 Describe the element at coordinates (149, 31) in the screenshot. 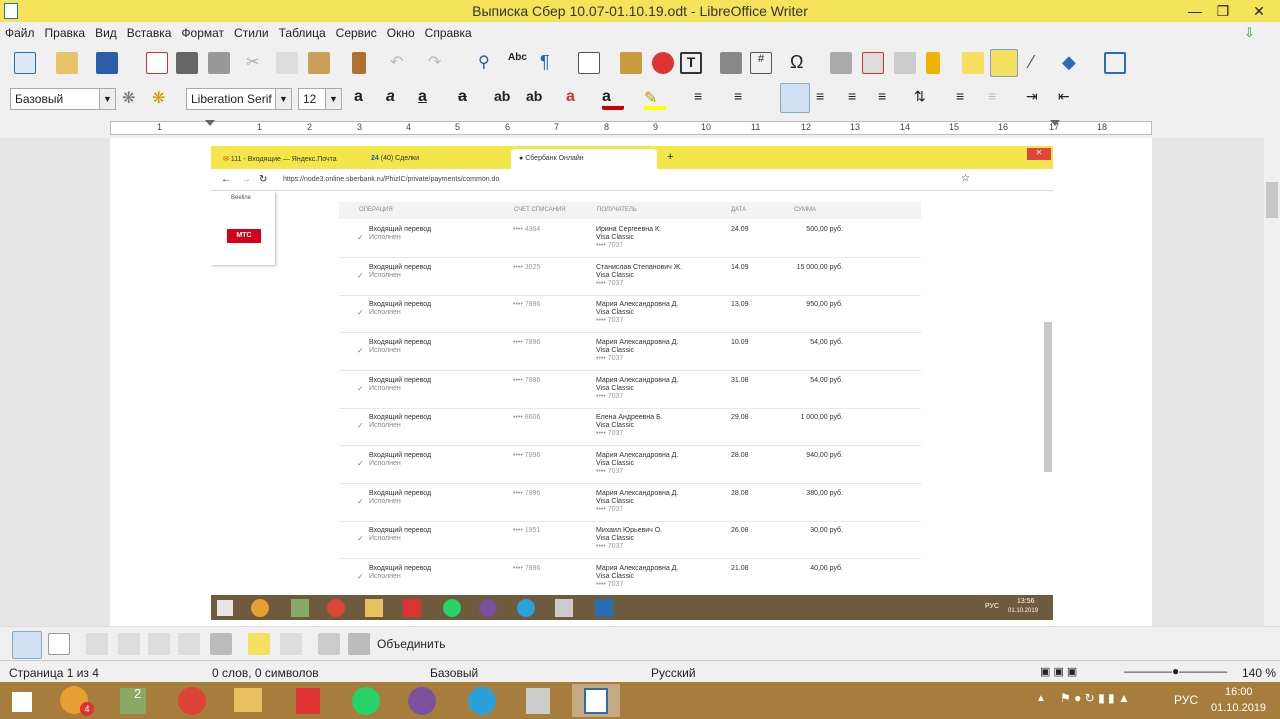

I see `menu-insert: Вставка` at that location.